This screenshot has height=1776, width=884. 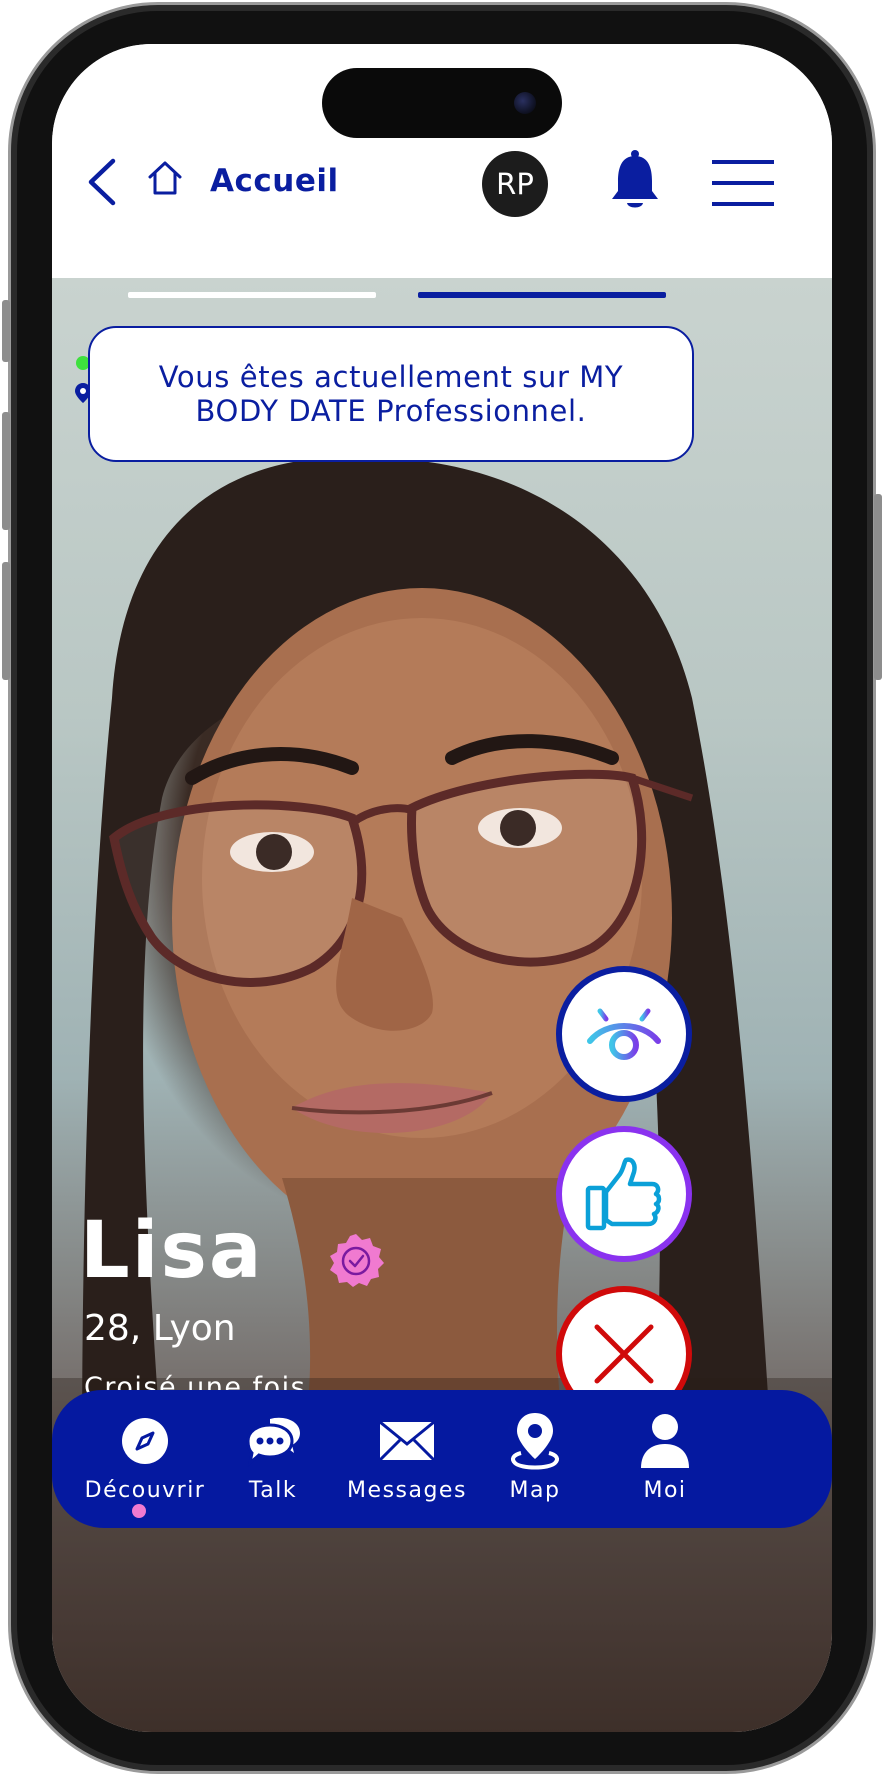 I want to click on eye-icon, so click(x=624, y=1031).